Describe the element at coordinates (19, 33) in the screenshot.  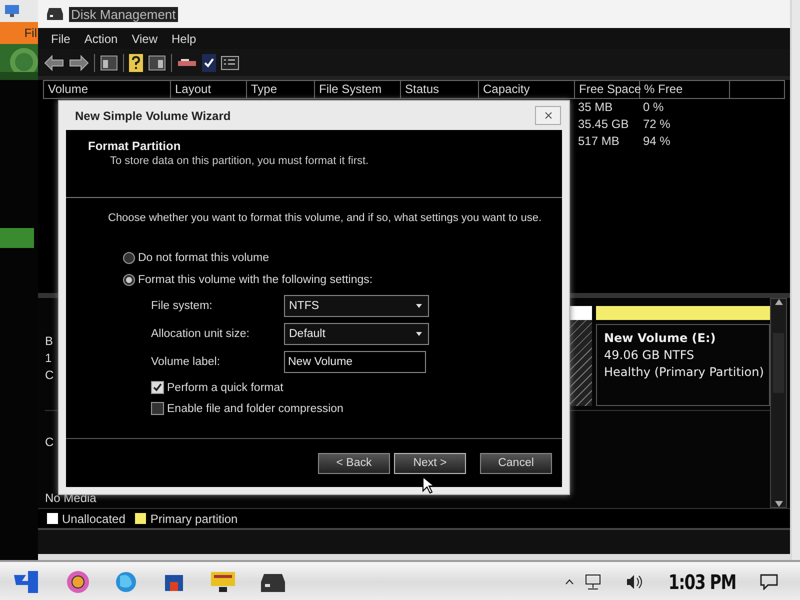
I see `side-tab: Fil` at that location.